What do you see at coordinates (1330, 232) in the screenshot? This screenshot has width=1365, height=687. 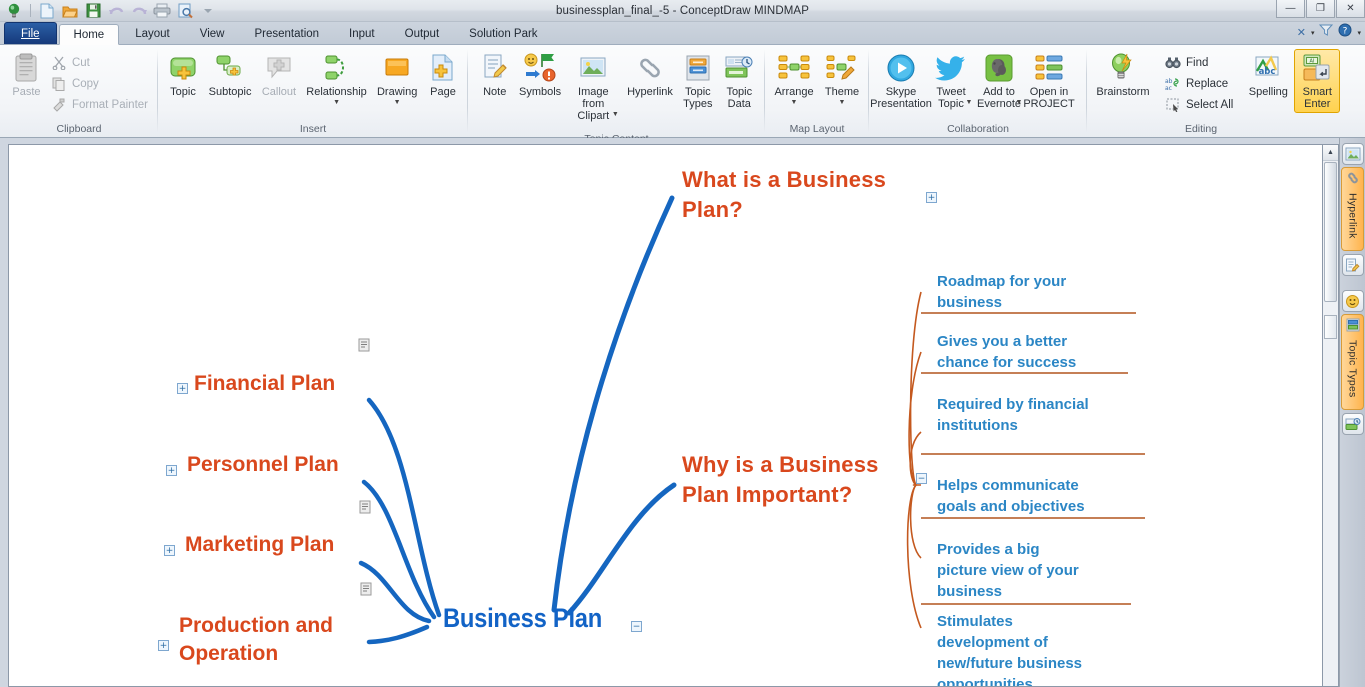 I see `scrollbar-thumb` at bounding box center [1330, 232].